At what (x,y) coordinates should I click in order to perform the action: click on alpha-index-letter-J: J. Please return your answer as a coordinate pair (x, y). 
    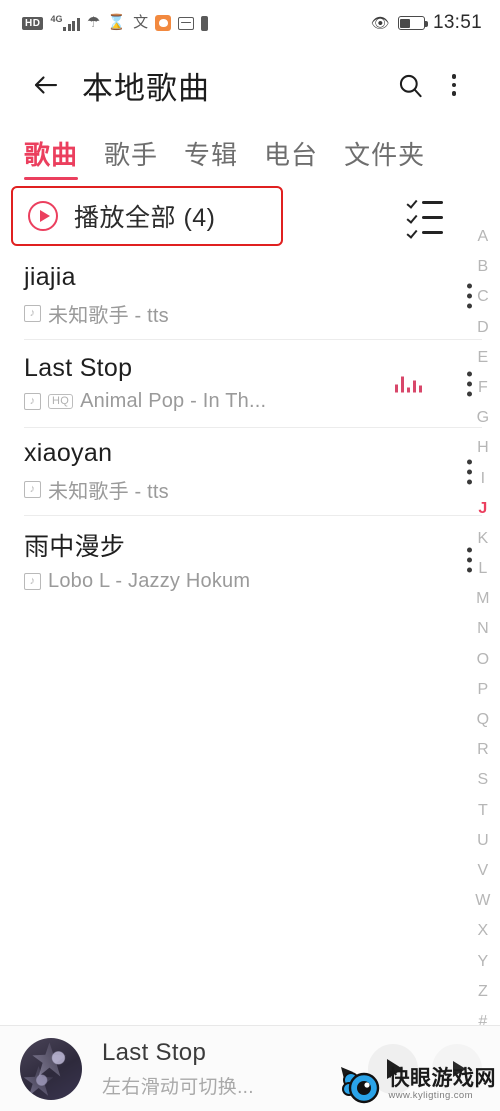
    Looking at the image, I should click on (482, 509).